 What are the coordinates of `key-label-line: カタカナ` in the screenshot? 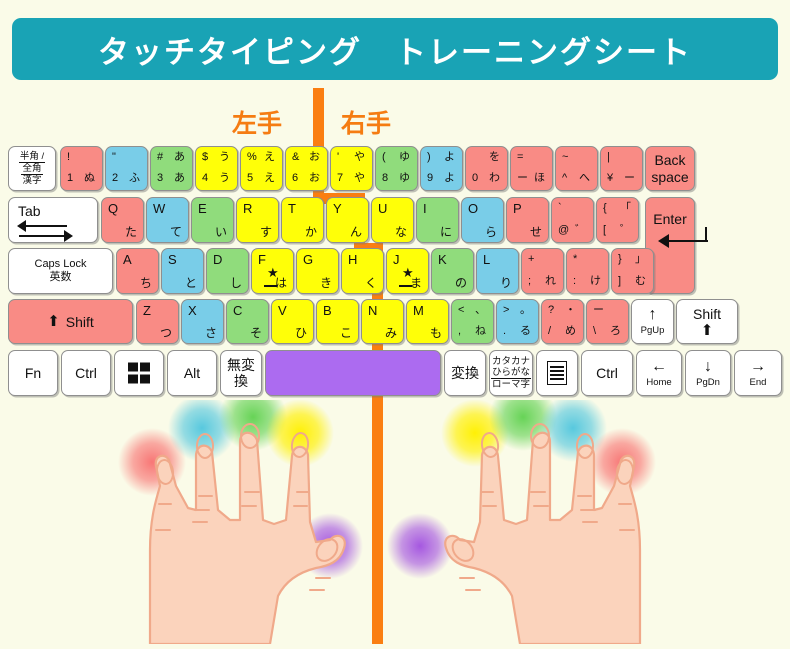 It's located at (510, 361).